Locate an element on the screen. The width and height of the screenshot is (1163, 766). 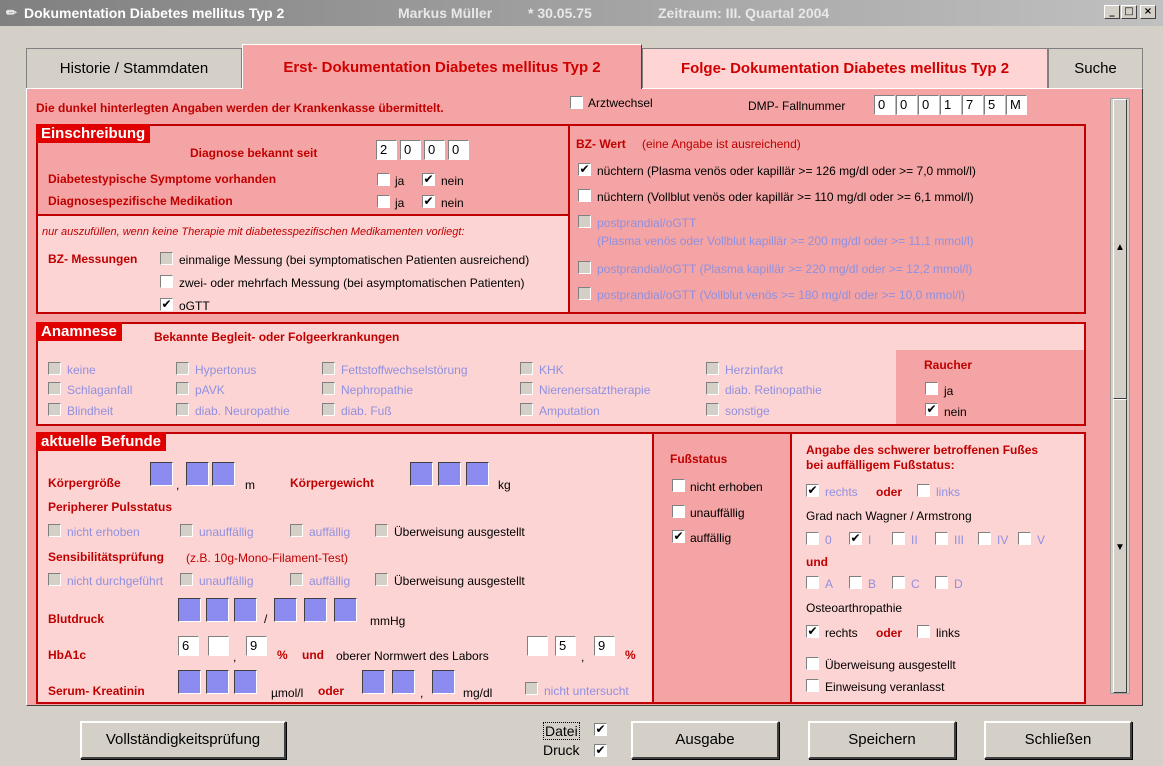
medikation-ja-checkbox is located at coordinates (383, 201).